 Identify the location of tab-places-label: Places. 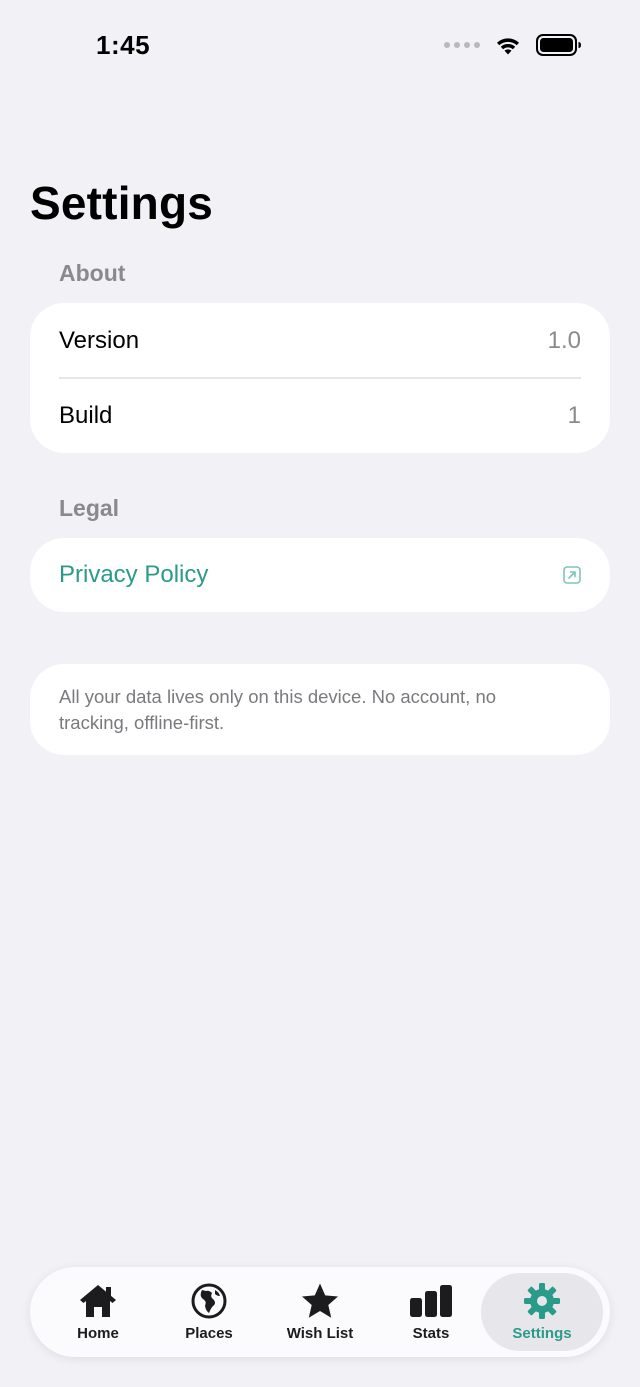
(209, 1333).